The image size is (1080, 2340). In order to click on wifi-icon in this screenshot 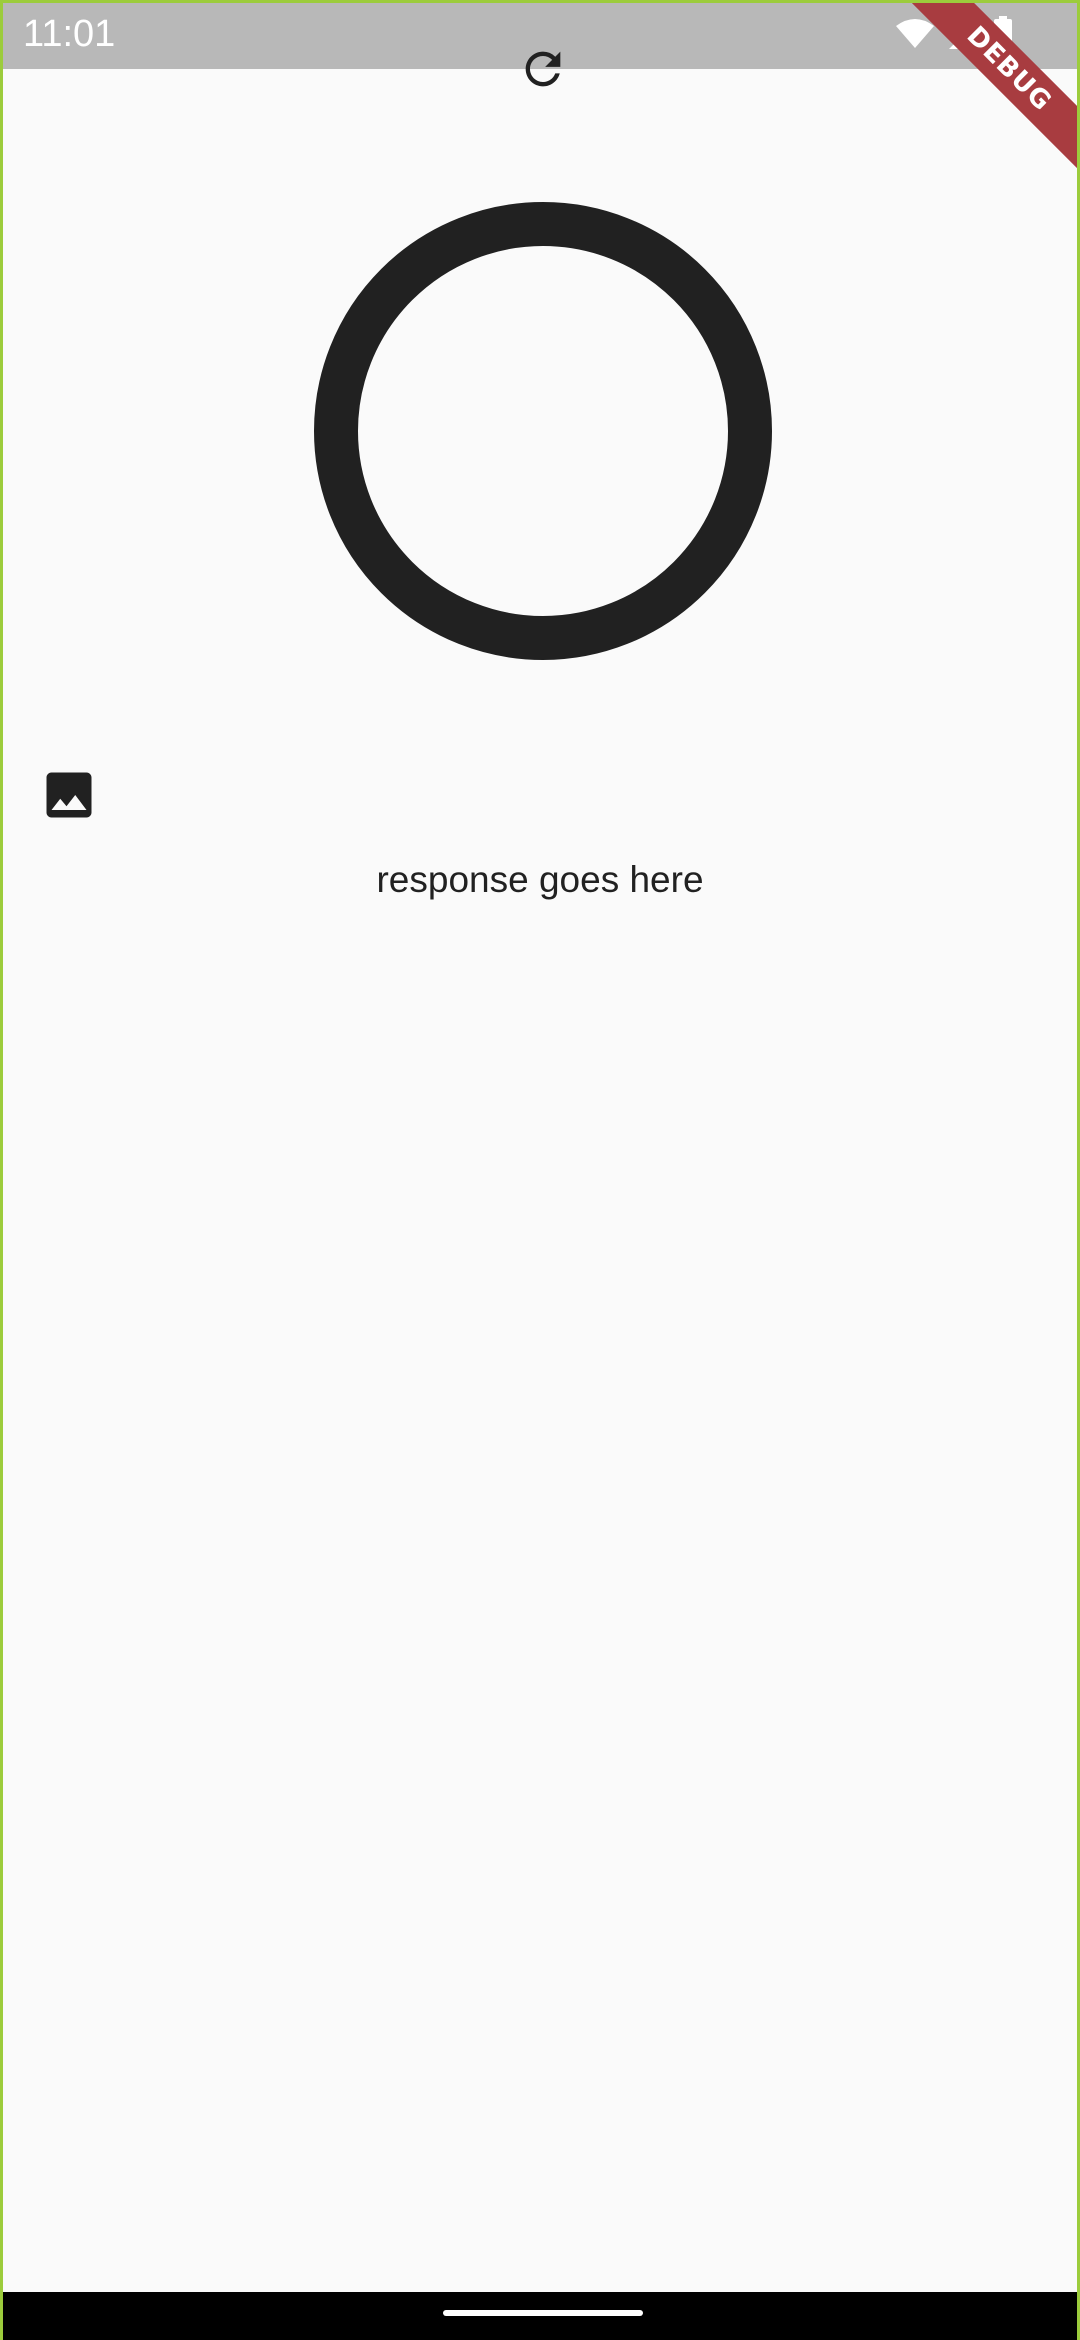, I will do `click(915, 36)`.